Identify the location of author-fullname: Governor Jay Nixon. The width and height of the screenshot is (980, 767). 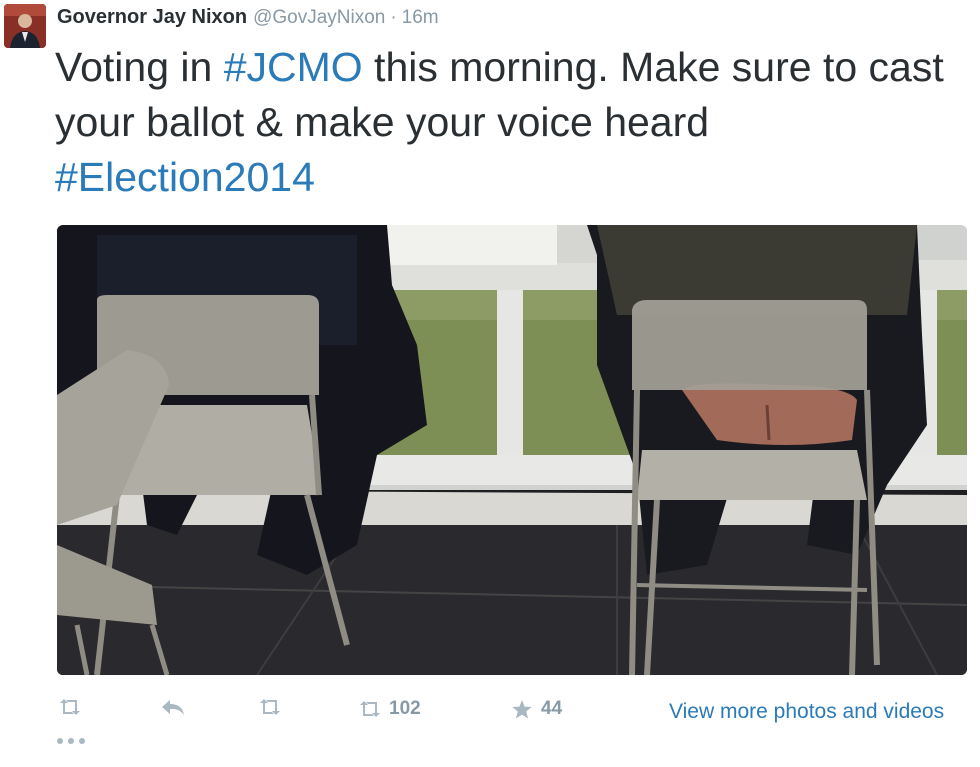
(152, 17).